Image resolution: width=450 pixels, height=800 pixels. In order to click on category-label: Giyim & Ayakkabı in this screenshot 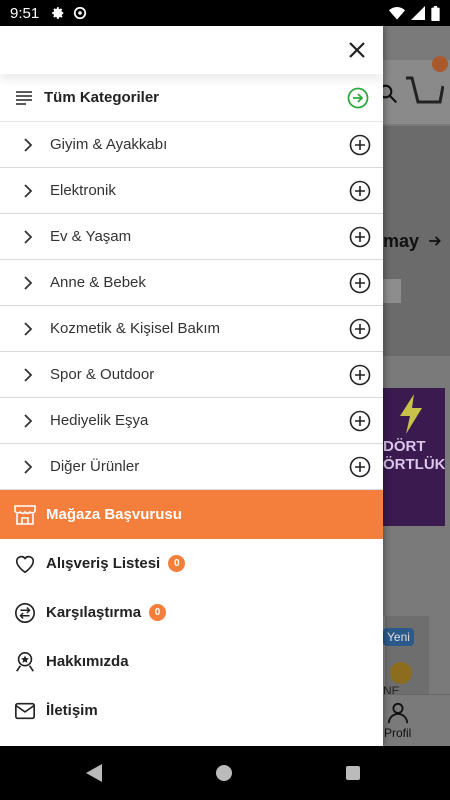, I will do `click(109, 144)`.